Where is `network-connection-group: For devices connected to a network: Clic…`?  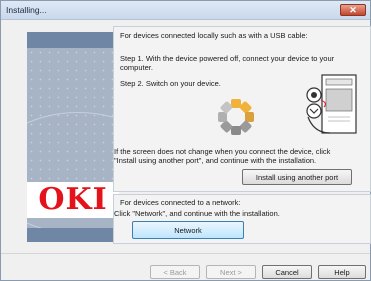
network-connection-group: For devices connected to a network: Clic… is located at coordinates (242, 219).